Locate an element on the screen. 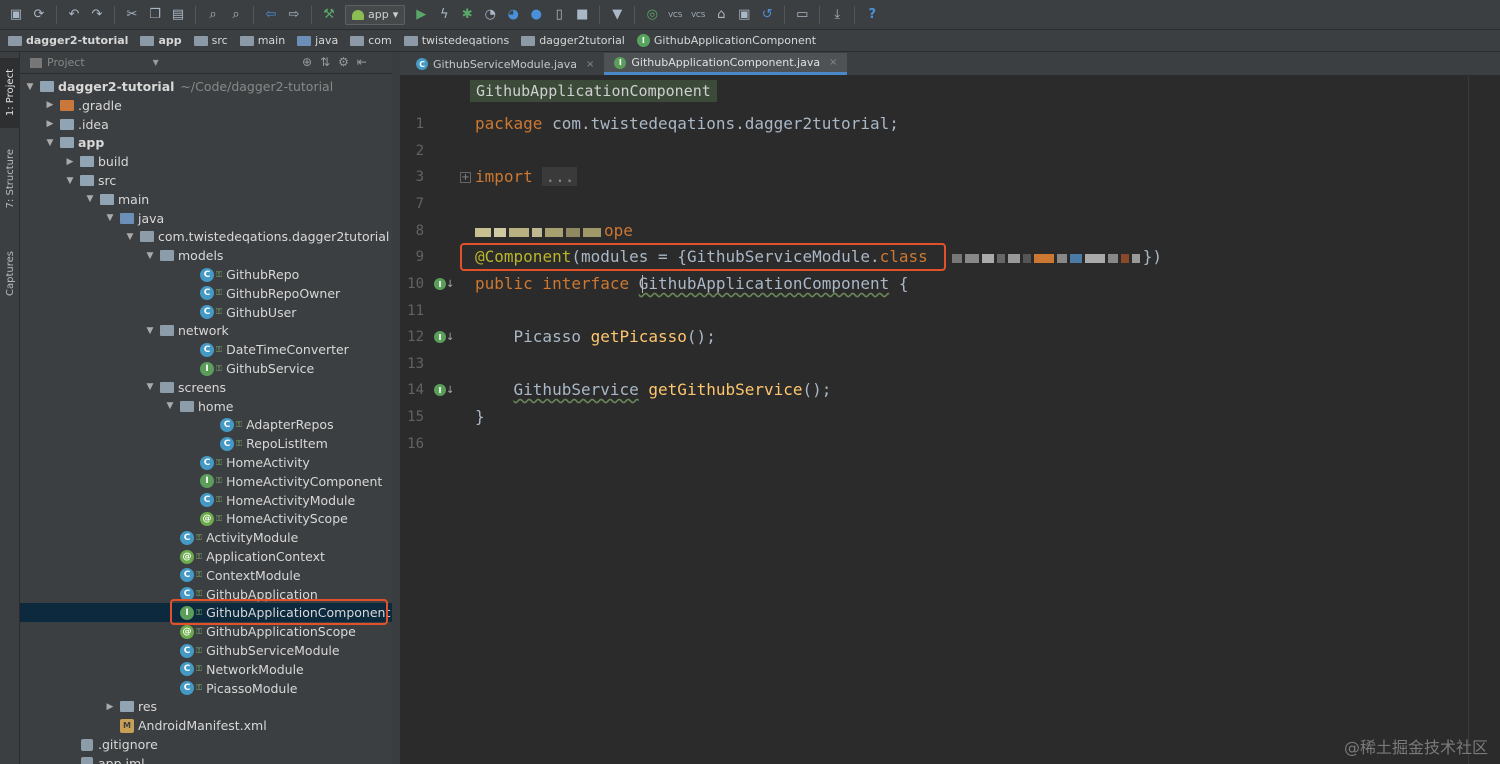  tree-item: C ⚿ HomeActivity is located at coordinates (209, 462).